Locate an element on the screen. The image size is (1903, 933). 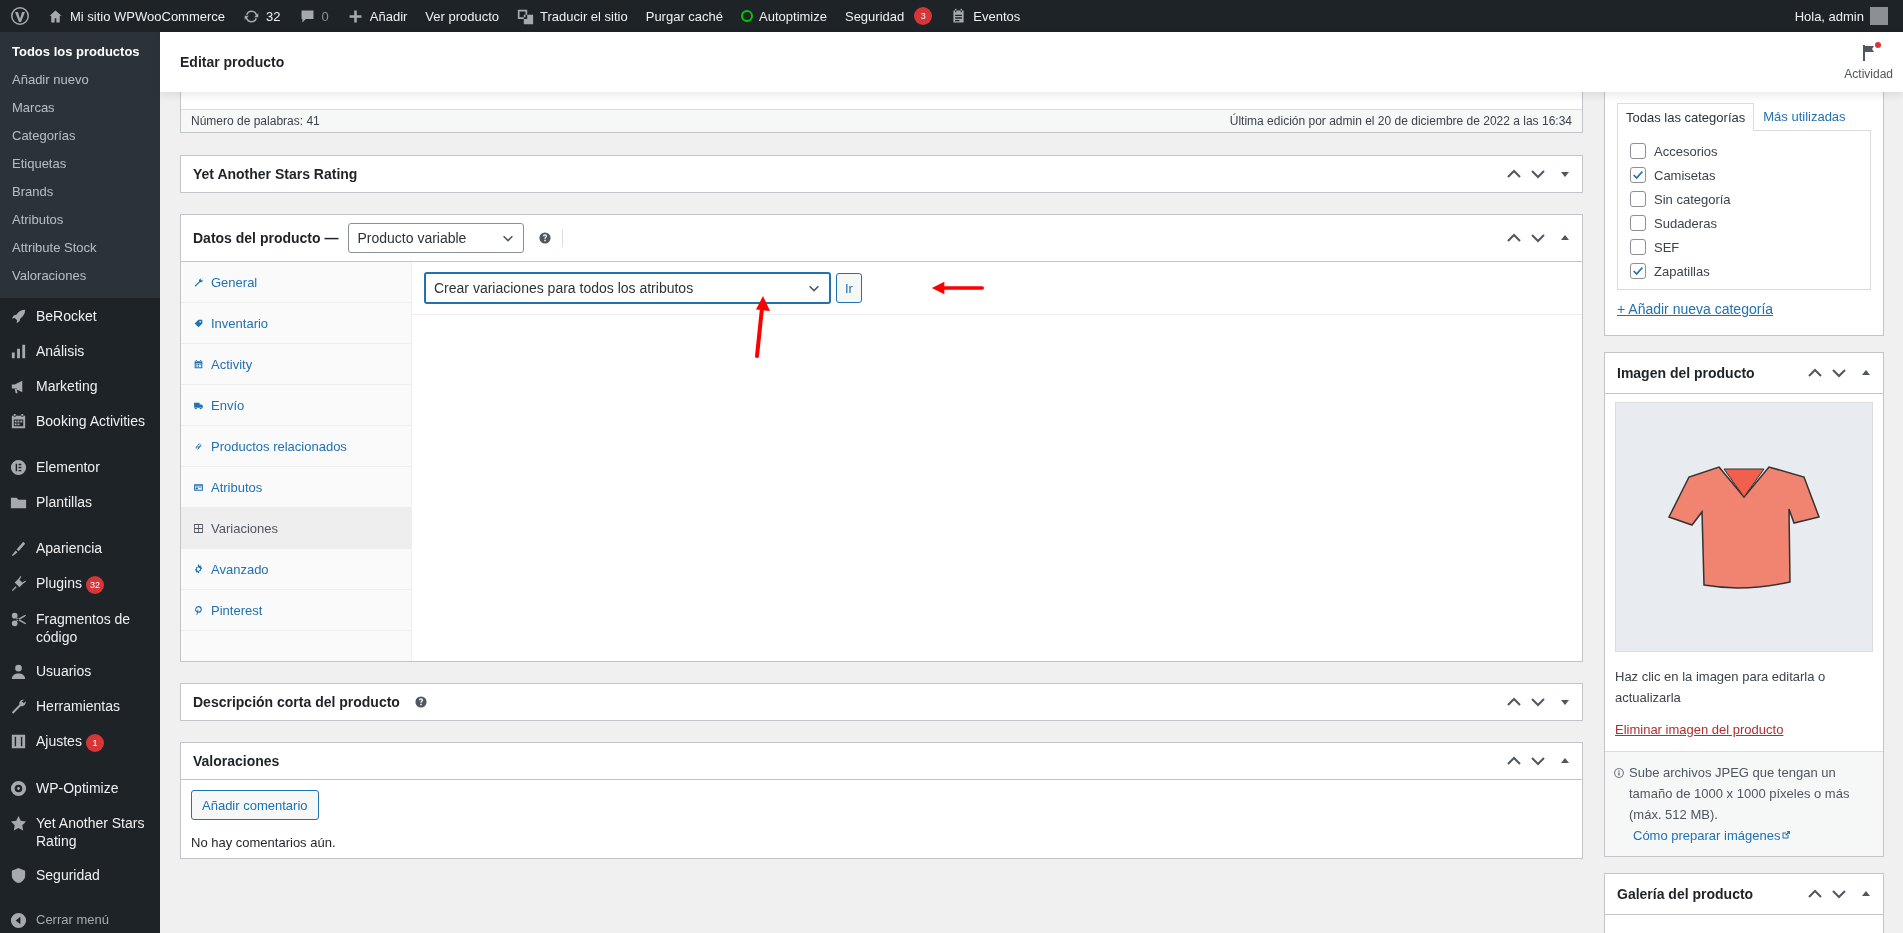
panel-title: Valoraciones is located at coordinates (236, 761).